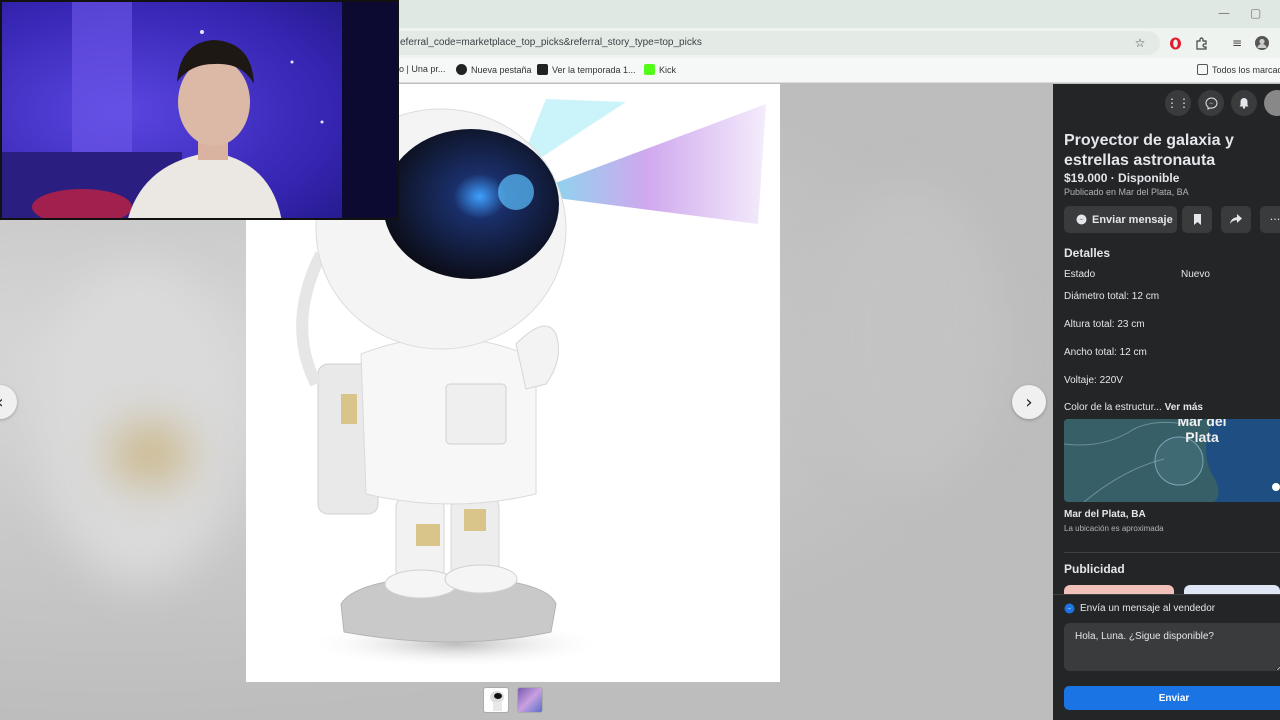 This screenshot has height=720, width=1280. I want to click on send-message-button: Enviar mensaje, so click(1120, 219).